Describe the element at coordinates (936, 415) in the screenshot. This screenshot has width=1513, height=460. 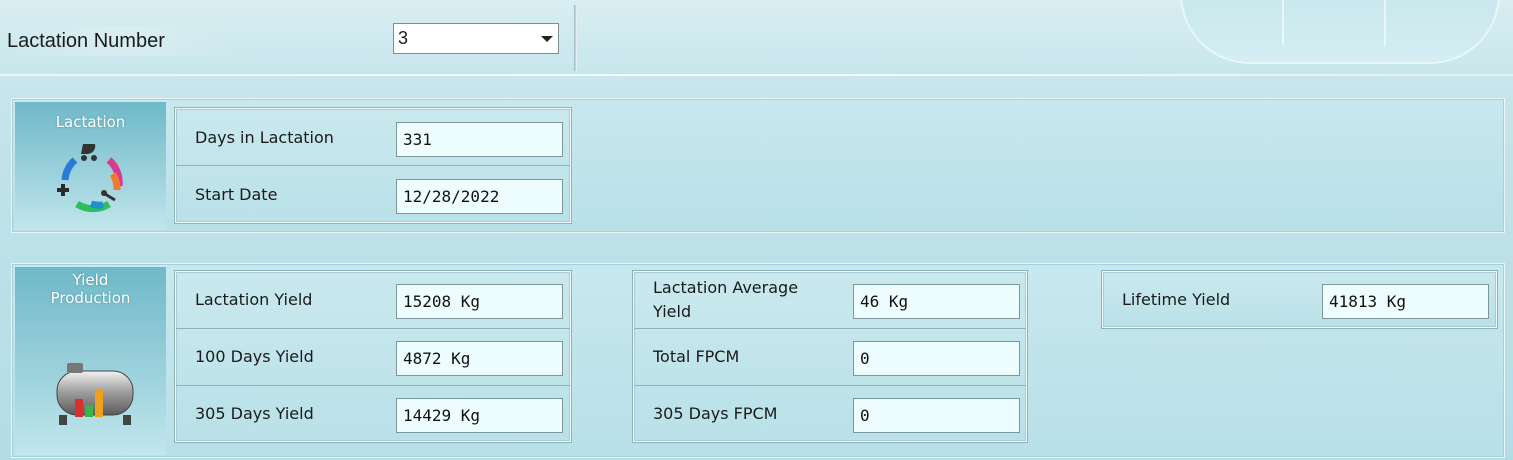
I see `305-days-fpcm-value: 0` at that location.